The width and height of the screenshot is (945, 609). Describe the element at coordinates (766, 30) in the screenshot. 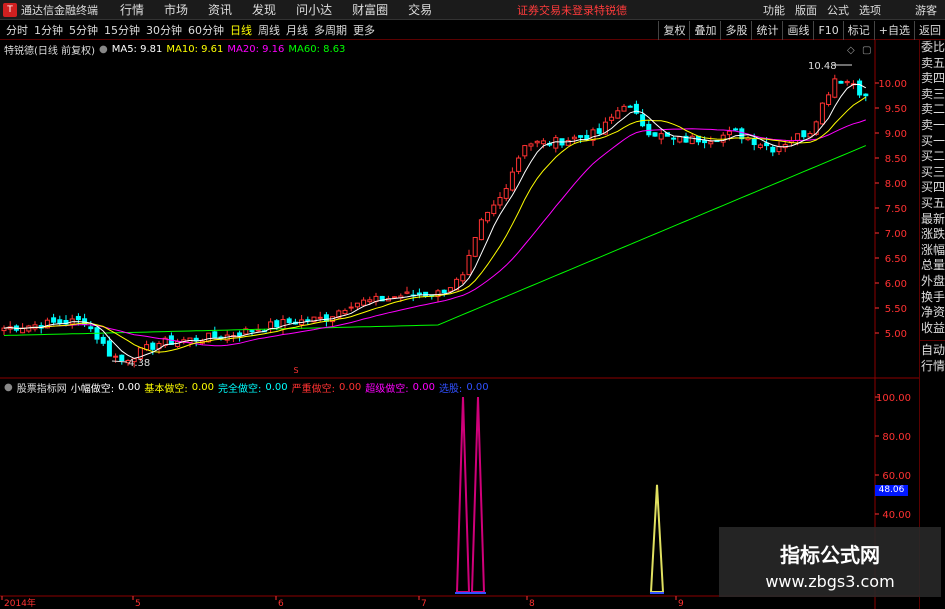

I see `toolbar-stats-button: 统计` at that location.